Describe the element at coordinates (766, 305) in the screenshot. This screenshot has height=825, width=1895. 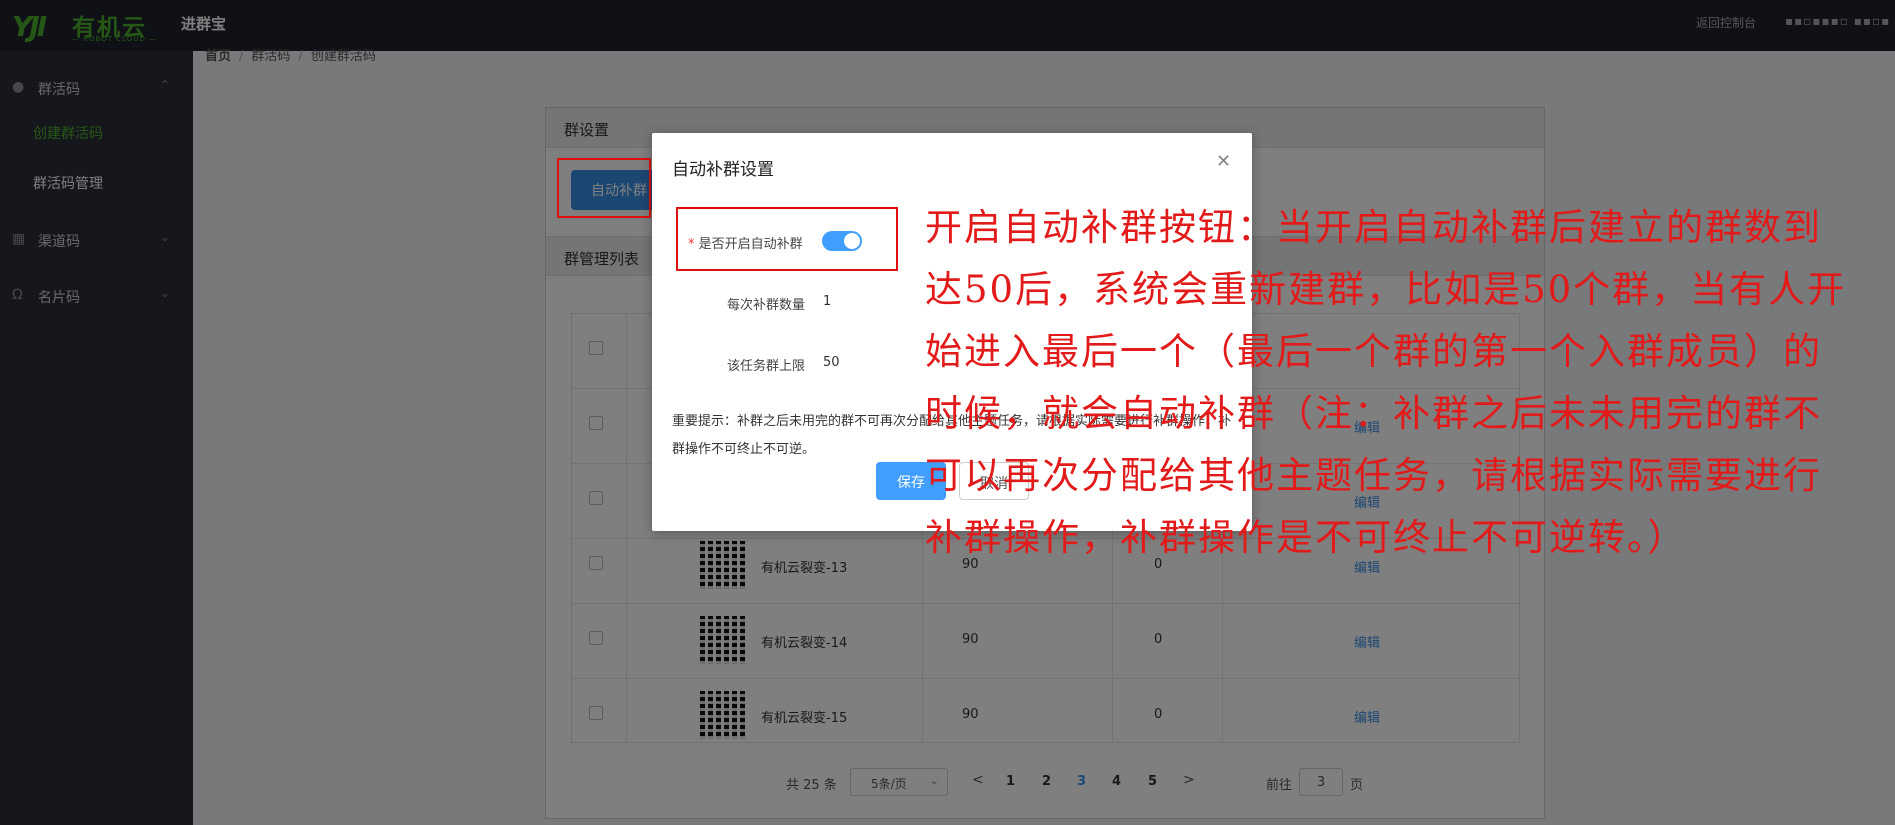
I see `count-label: 每次补群数量` at that location.